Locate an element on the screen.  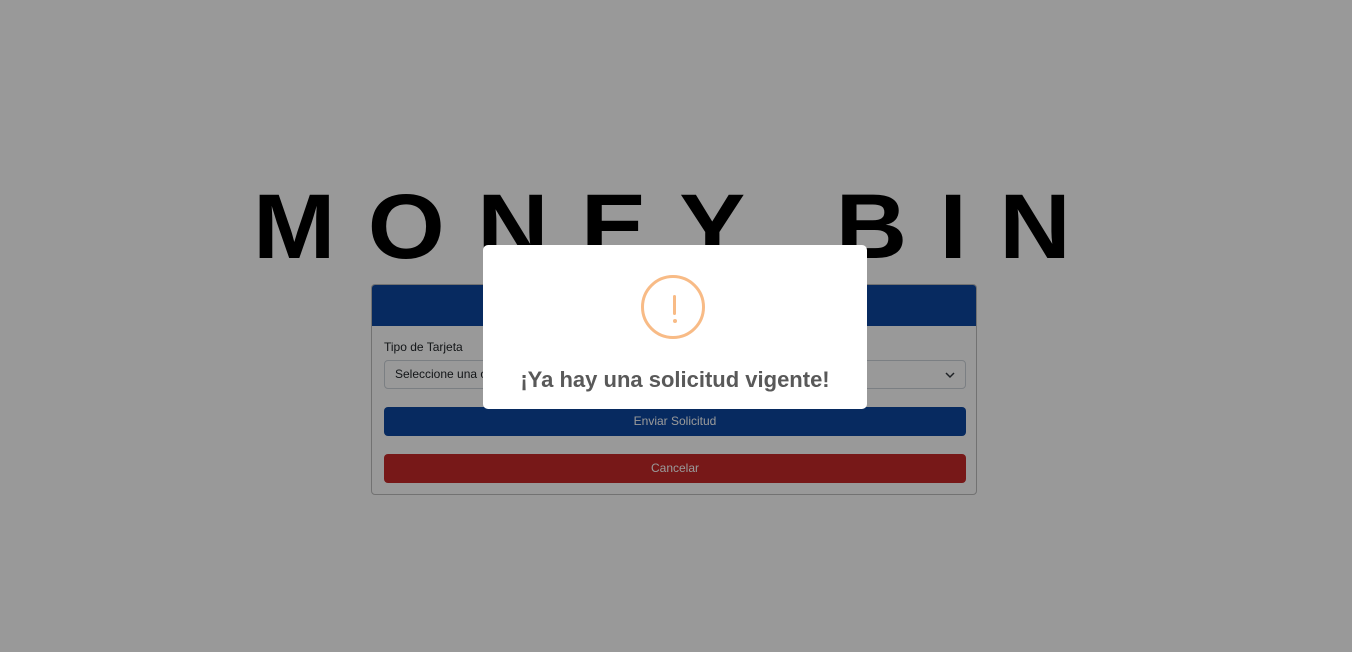
alert-title: ¡Ya hay una solicitud vigente! is located at coordinates (675, 379).